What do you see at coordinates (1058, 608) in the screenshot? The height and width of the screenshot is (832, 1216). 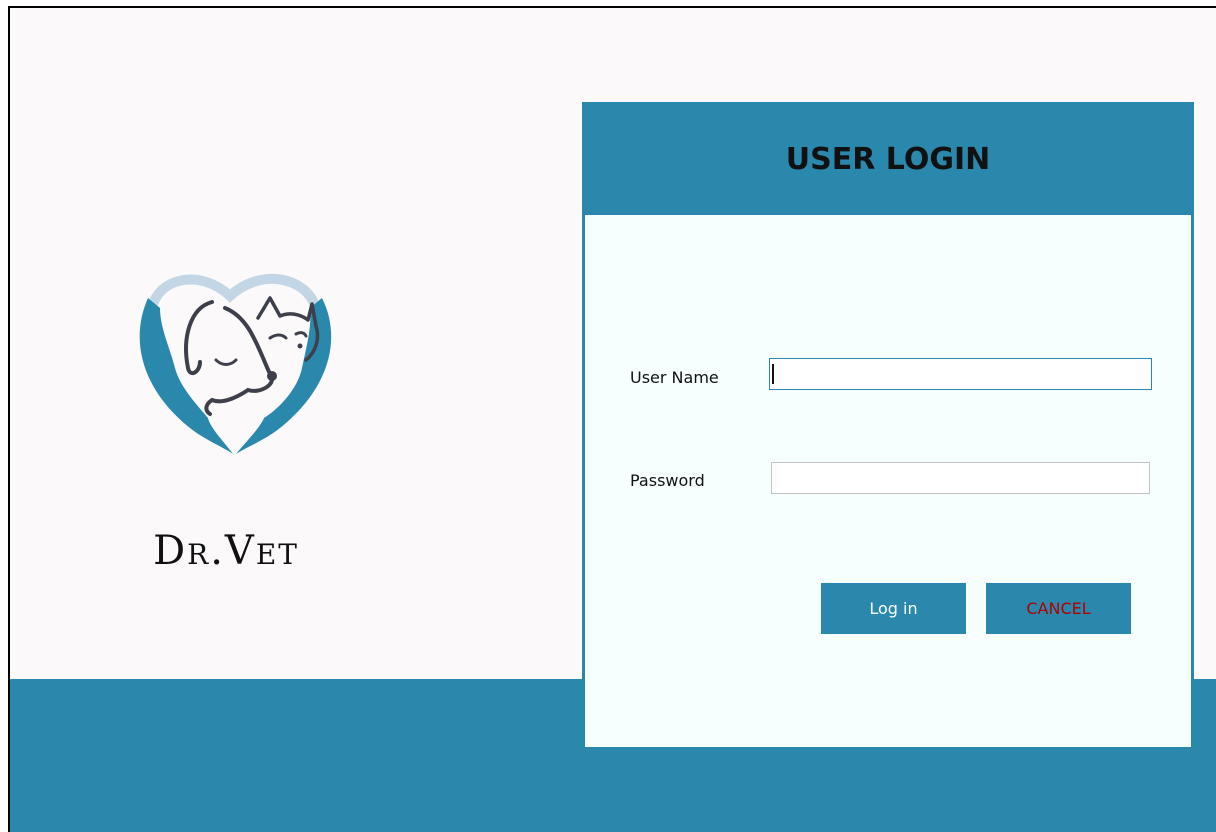 I see `cancel-button: CANCEL` at bounding box center [1058, 608].